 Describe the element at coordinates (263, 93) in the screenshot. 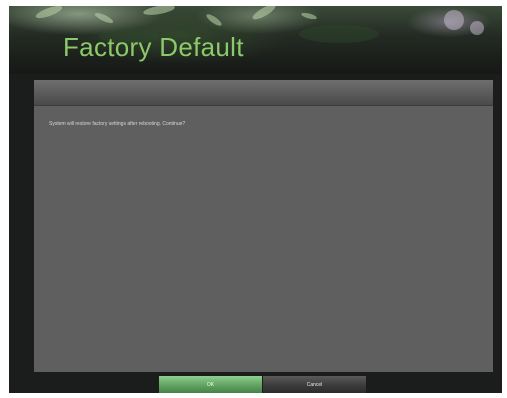

I see `panel-header-bar` at that location.